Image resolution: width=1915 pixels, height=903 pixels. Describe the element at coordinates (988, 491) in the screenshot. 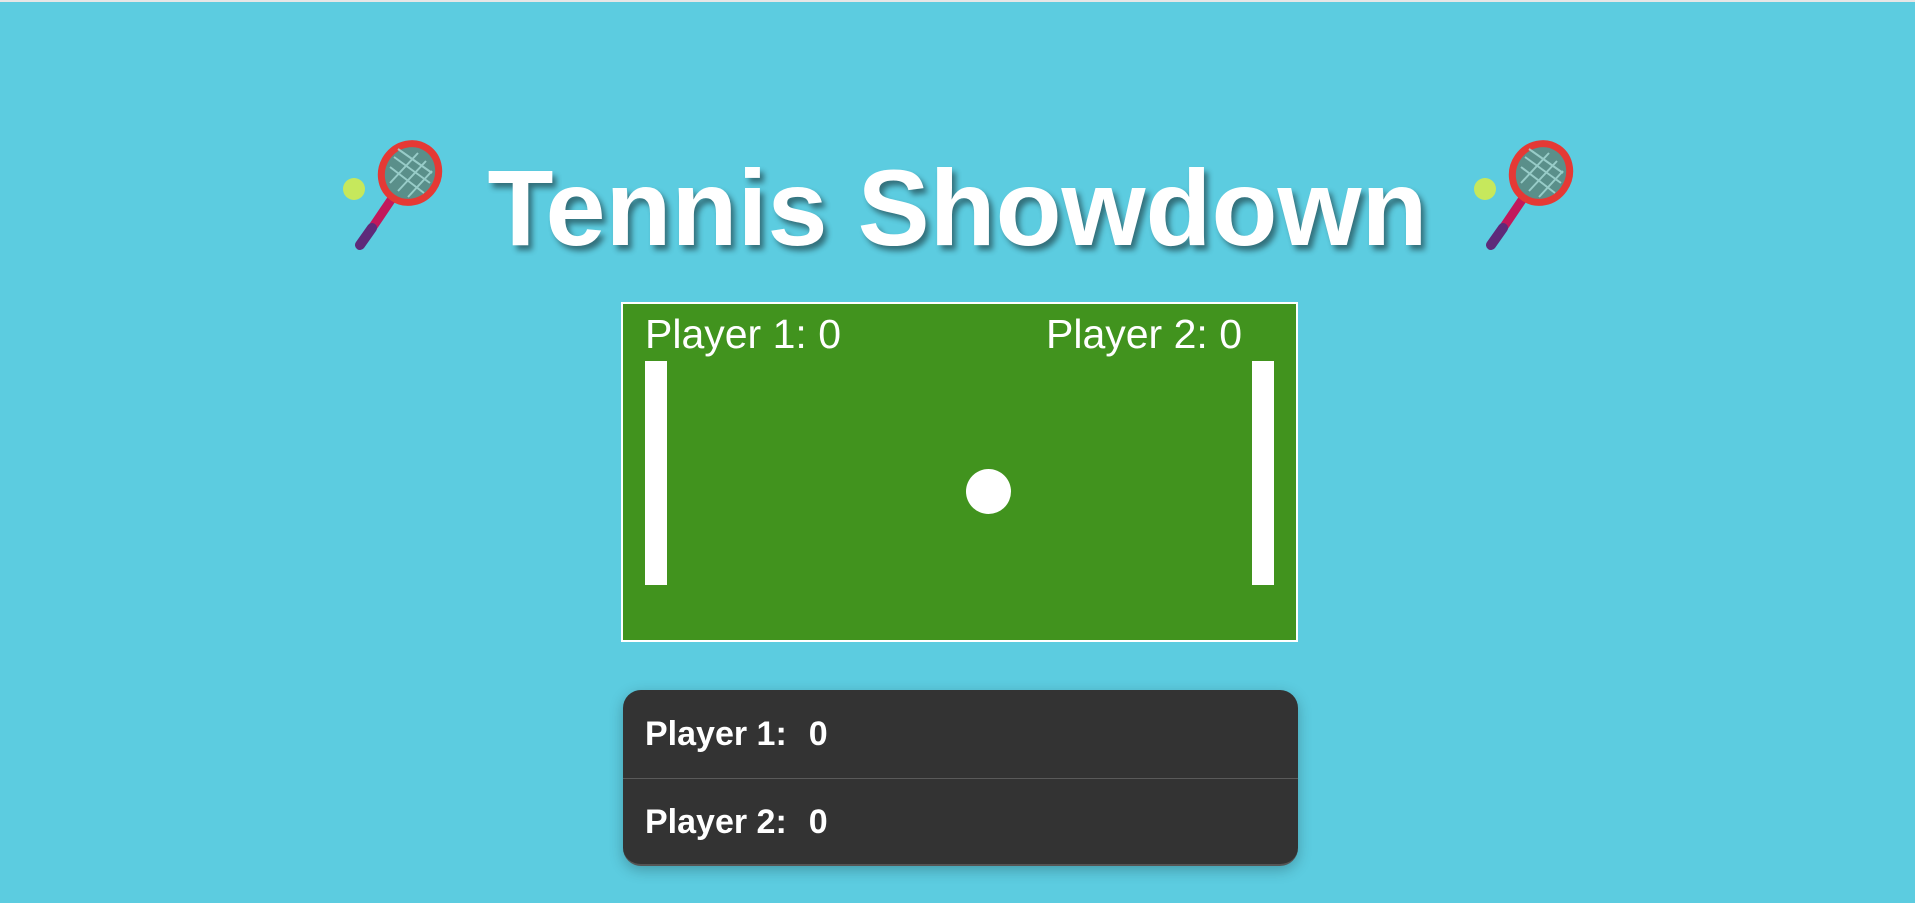

I see `tennis-ball` at that location.